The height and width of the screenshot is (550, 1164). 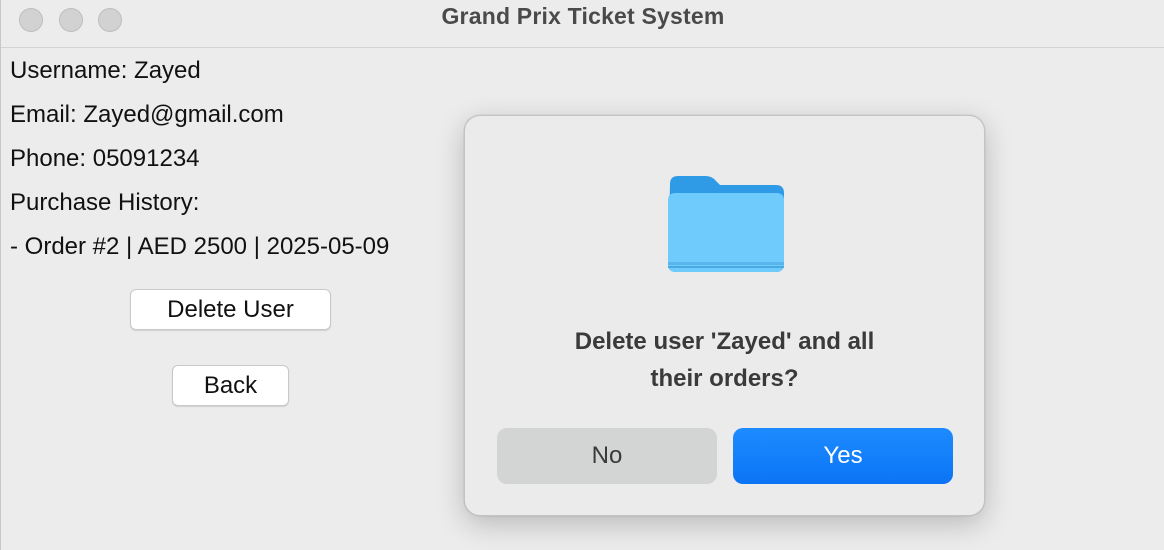 What do you see at coordinates (607, 456) in the screenshot?
I see `no-button: No` at bounding box center [607, 456].